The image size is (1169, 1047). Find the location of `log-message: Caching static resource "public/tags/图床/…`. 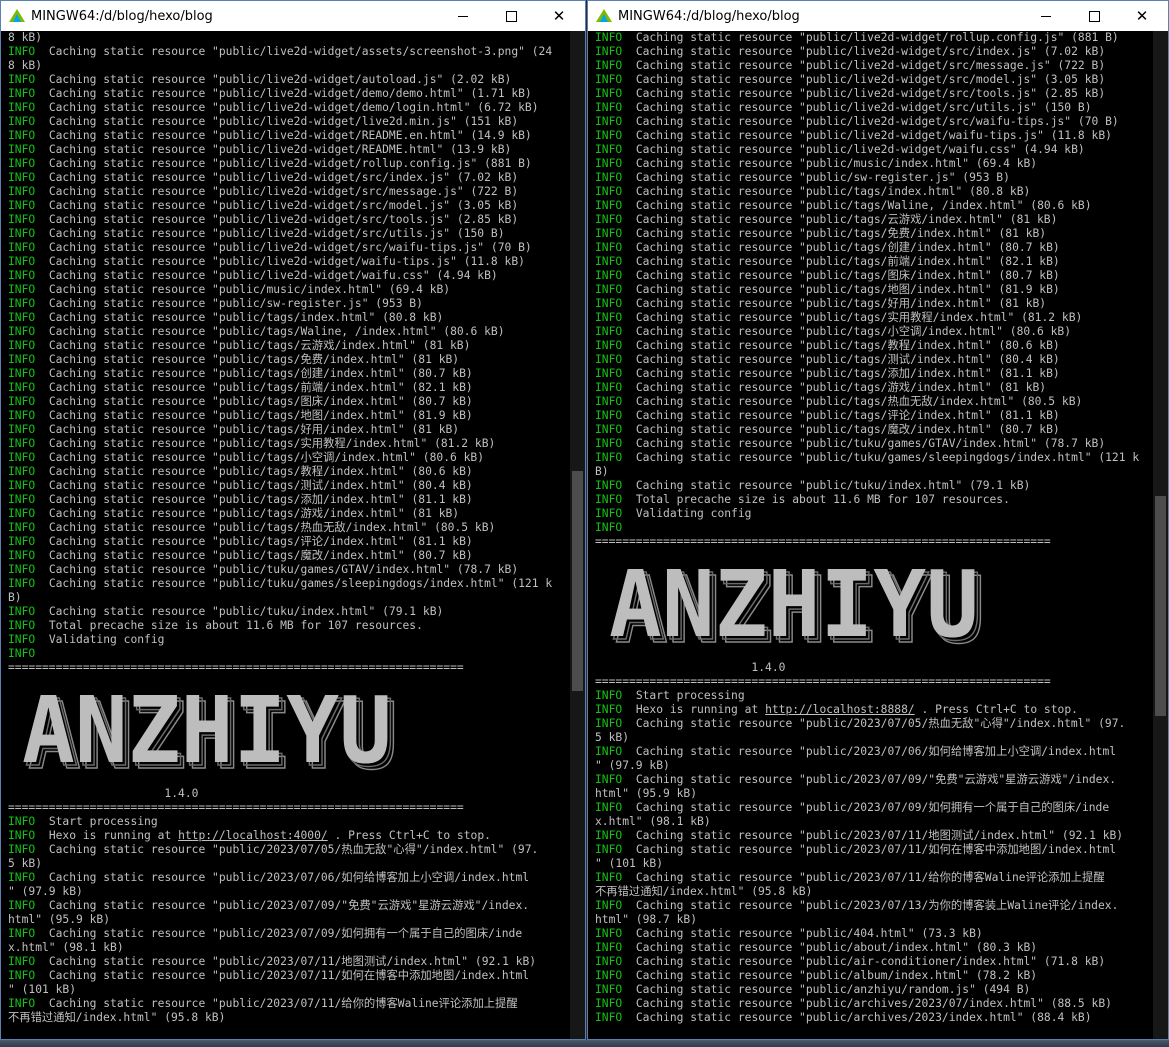

log-message: Caching static resource "public/tags/图床/… is located at coordinates (847, 275).